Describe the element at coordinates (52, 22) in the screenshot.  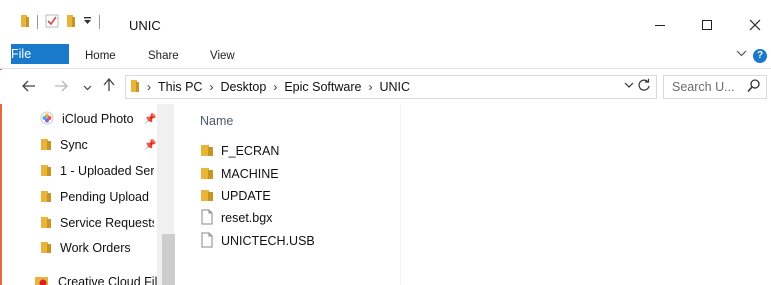
I see `properties-icon` at that location.